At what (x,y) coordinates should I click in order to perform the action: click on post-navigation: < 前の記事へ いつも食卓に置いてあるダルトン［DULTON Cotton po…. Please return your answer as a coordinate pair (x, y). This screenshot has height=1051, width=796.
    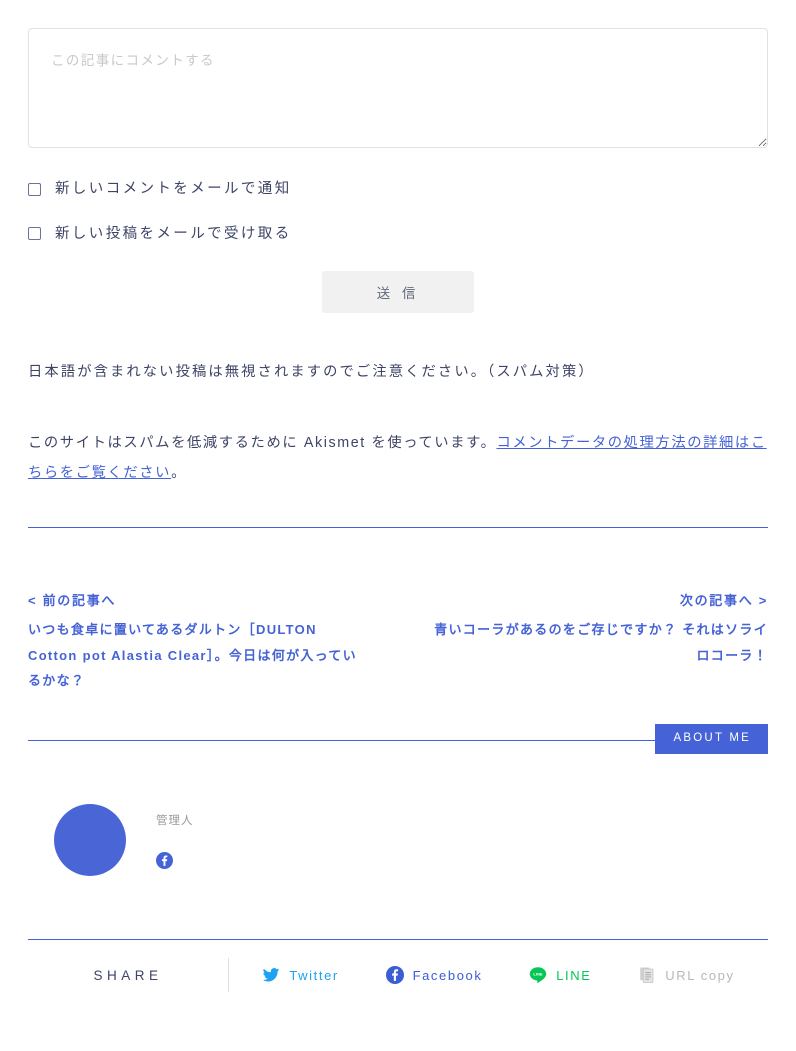
    Looking at the image, I should click on (398, 641).